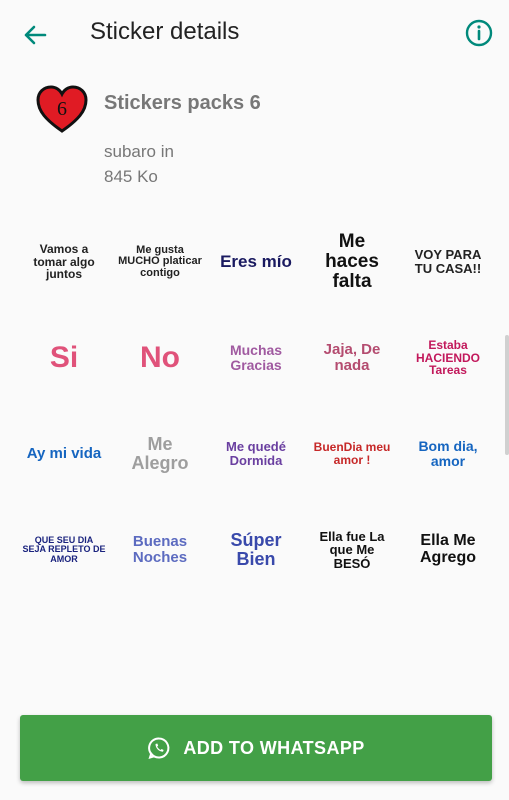 Image resolution: width=509 pixels, height=800 pixels. I want to click on sticker-item: Vamos a tomar algo juntos, so click(64, 262).